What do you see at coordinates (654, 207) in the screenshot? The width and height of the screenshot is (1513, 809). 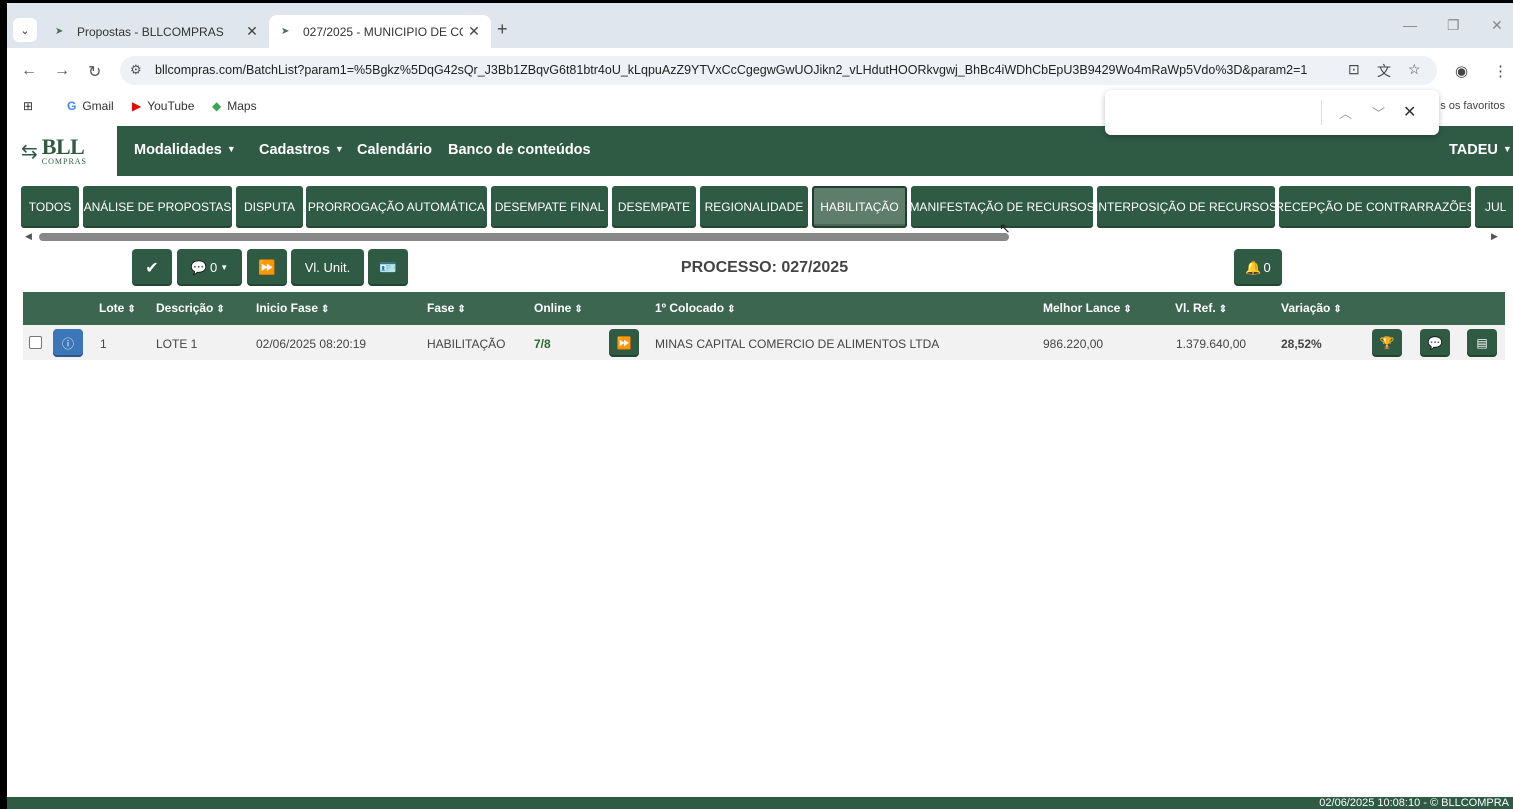 I see `phase-tab-desempate: DESEMPATE` at bounding box center [654, 207].